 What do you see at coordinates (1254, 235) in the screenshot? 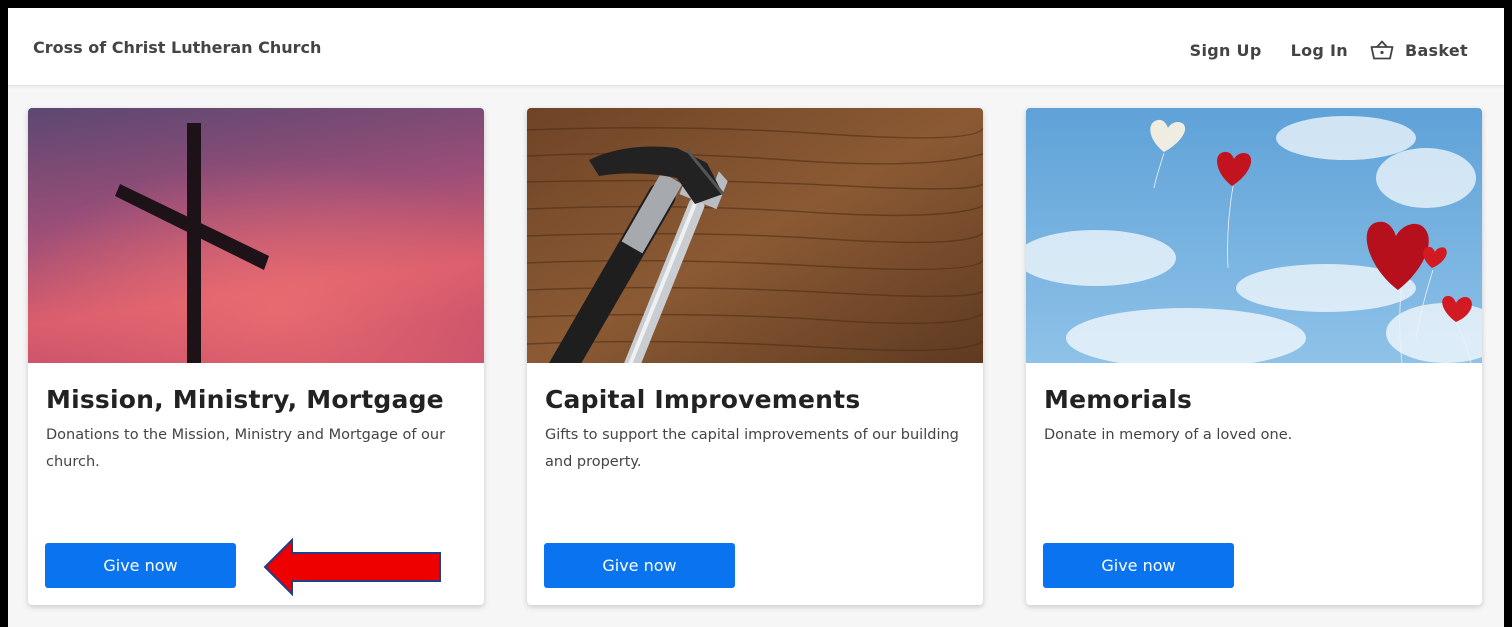
I see `heart-balloons-image` at bounding box center [1254, 235].